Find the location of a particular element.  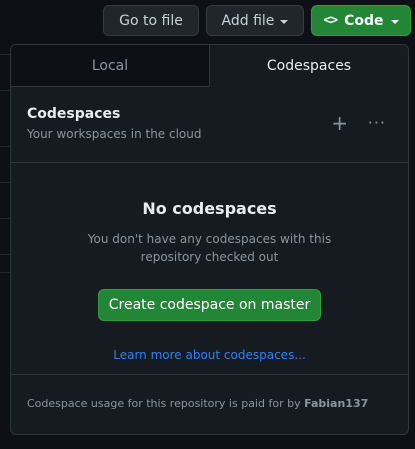

go-to-file-label: Go to file is located at coordinates (151, 20).